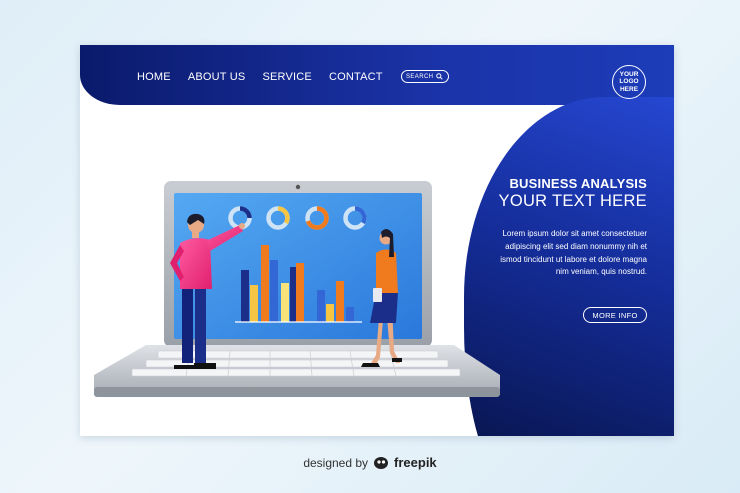  I want to click on credit-prefix: designed by, so click(336, 462).